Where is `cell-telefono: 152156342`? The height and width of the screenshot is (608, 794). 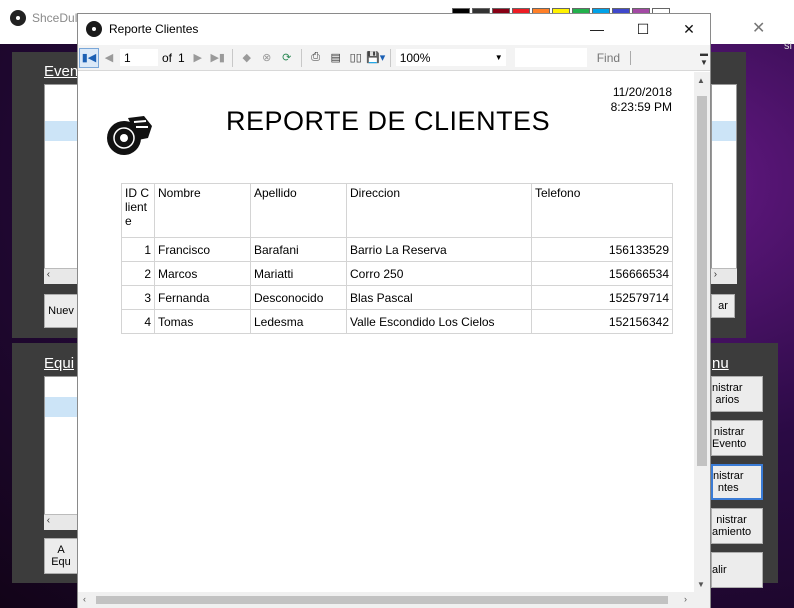
cell-telefono: 152156342 is located at coordinates (602, 321).